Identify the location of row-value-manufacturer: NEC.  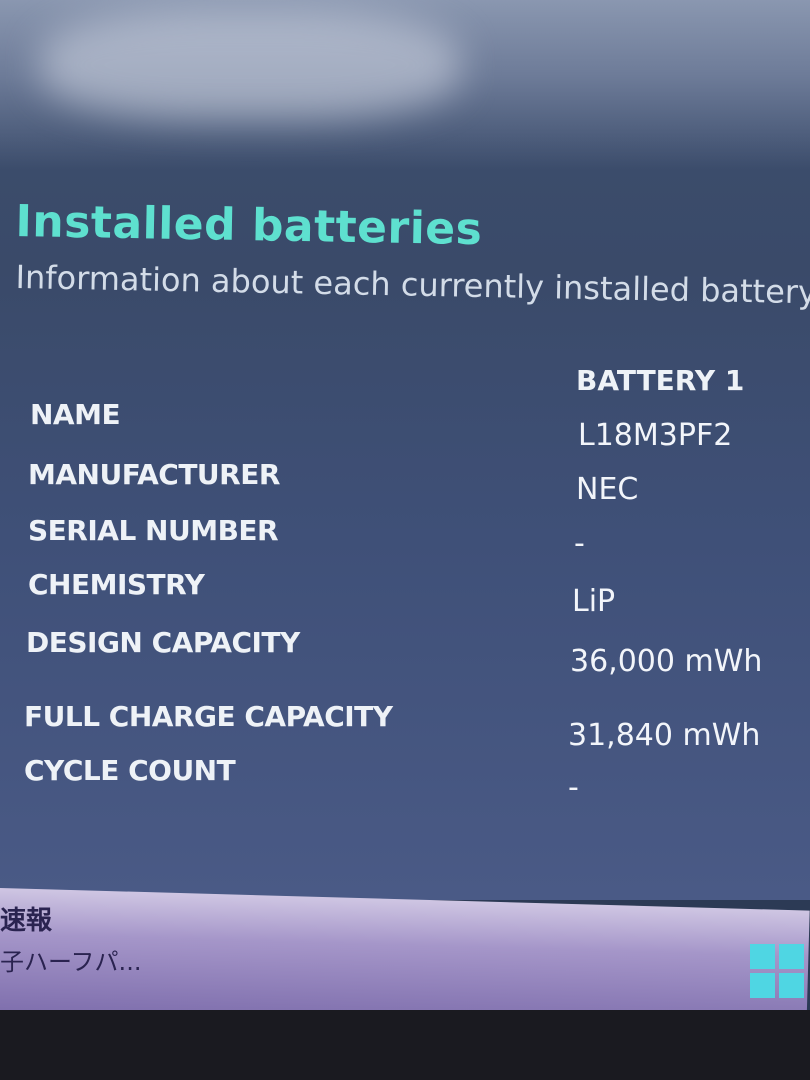
(607, 489).